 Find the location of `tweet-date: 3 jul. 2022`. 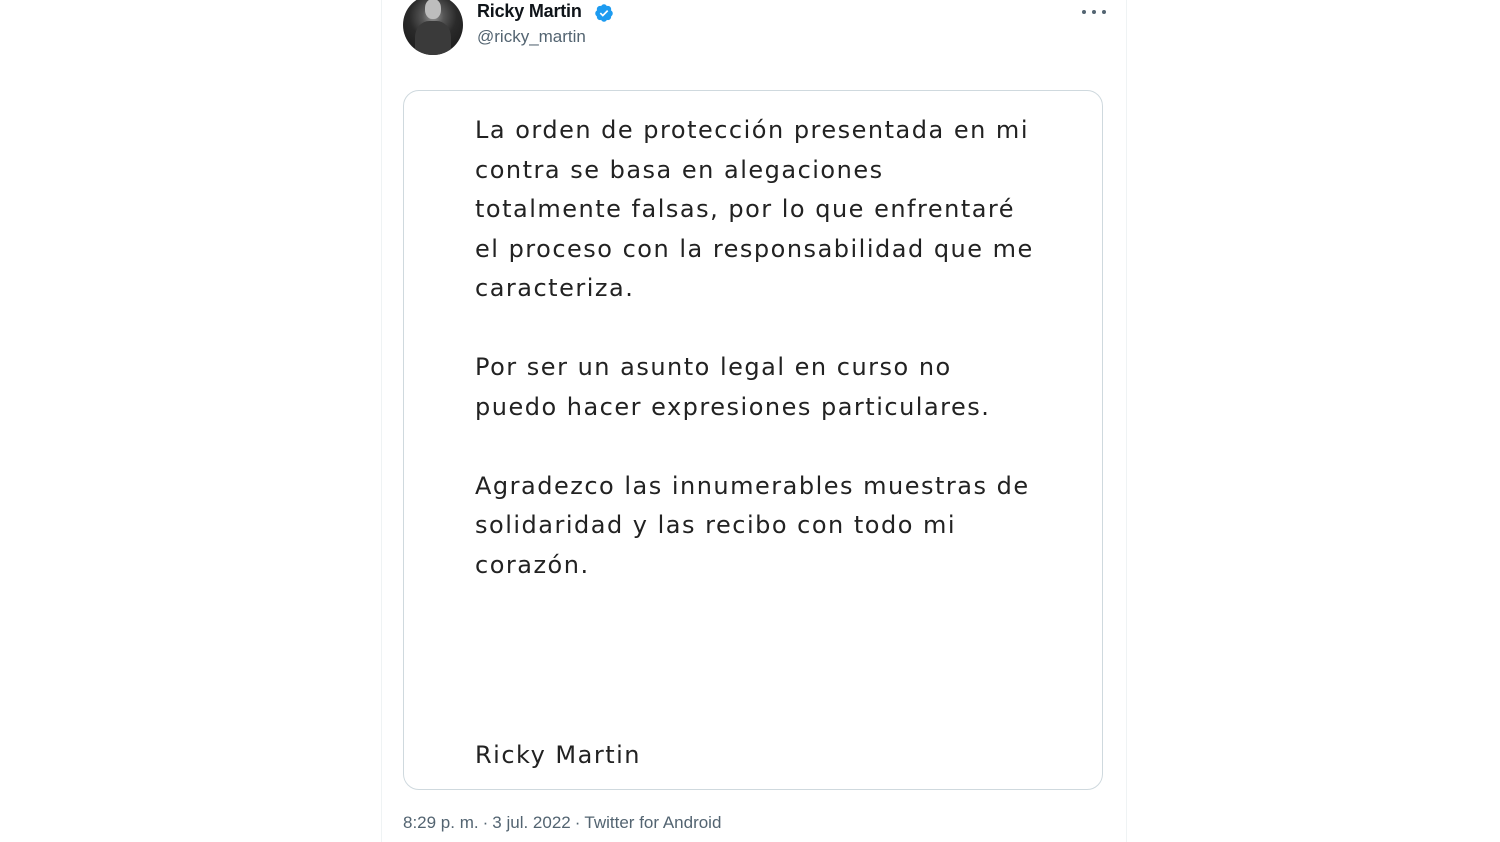

tweet-date: 3 jul. 2022 is located at coordinates (531, 822).